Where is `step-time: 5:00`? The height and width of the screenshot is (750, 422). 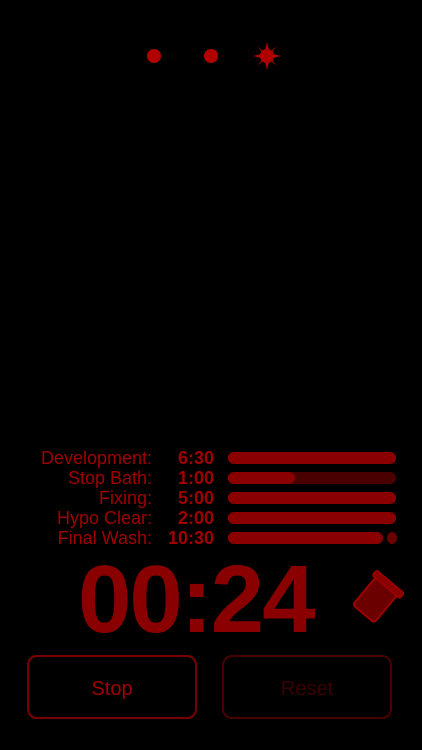 step-time: 5:00 is located at coordinates (195, 498).